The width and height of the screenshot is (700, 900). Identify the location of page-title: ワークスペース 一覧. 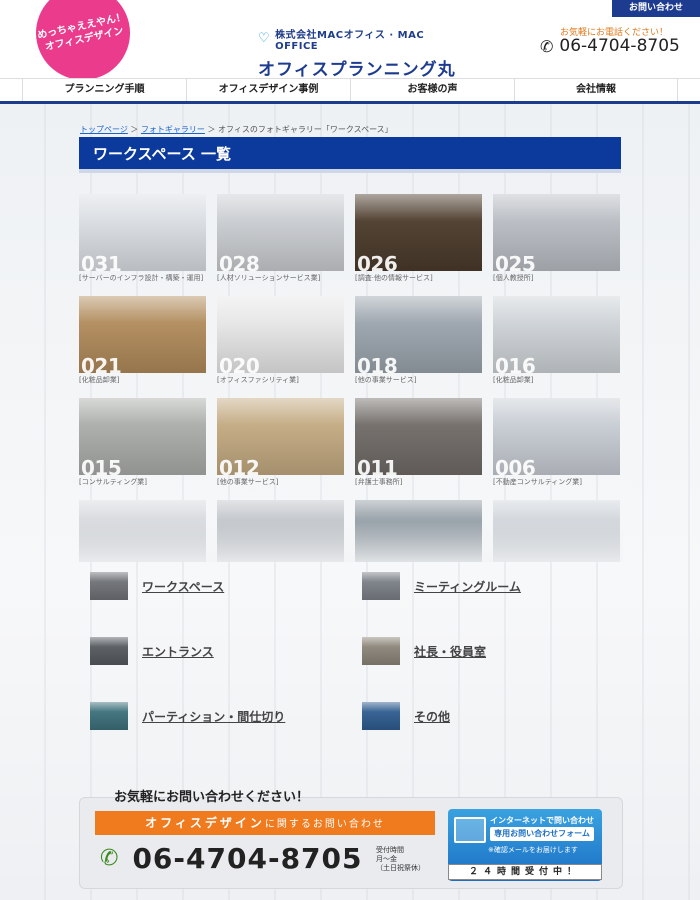
(162, 154).